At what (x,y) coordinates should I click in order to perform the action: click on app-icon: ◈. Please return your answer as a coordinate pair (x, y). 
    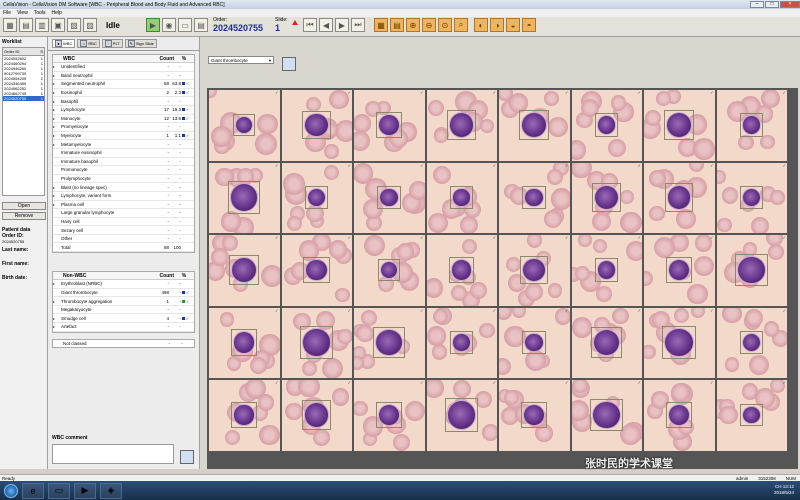
    Looking at the image, I should click on (111, 490).